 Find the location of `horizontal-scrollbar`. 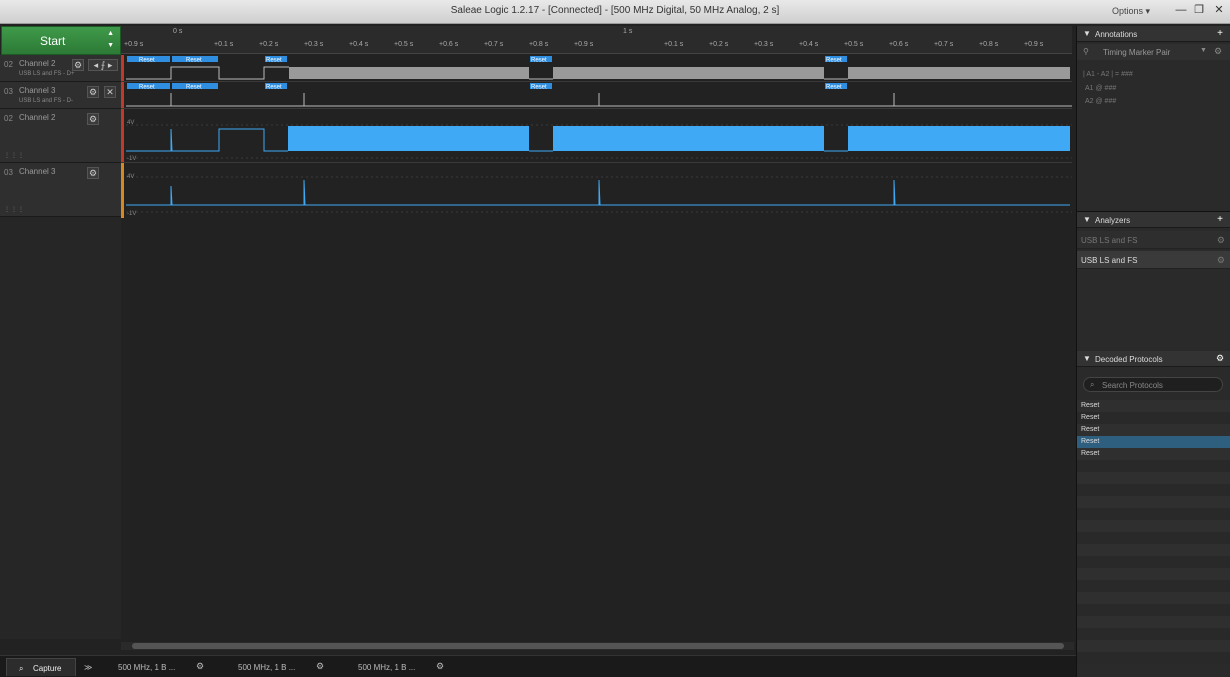

horizontal-scrollbar is located at coordinates (597, 646).